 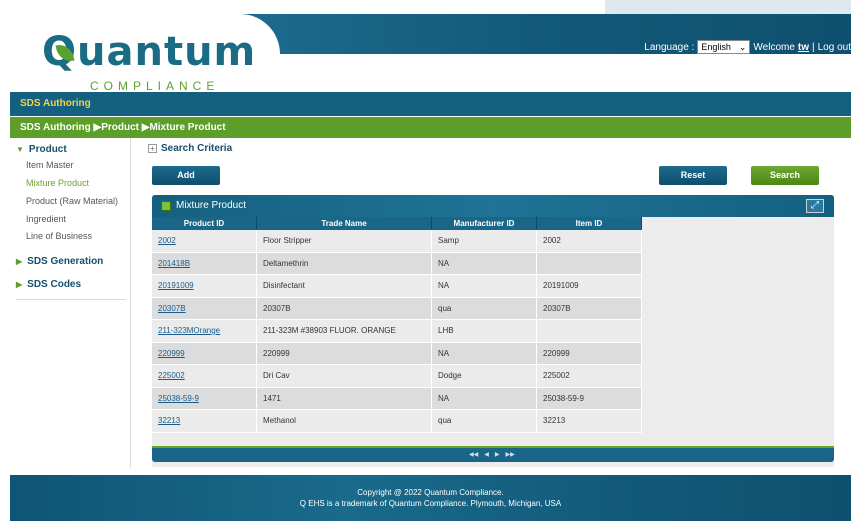 What do you see at coordinates (152, 148) in the screenshot?
I see `plus-icon: +` at bounding box center [152, 148].